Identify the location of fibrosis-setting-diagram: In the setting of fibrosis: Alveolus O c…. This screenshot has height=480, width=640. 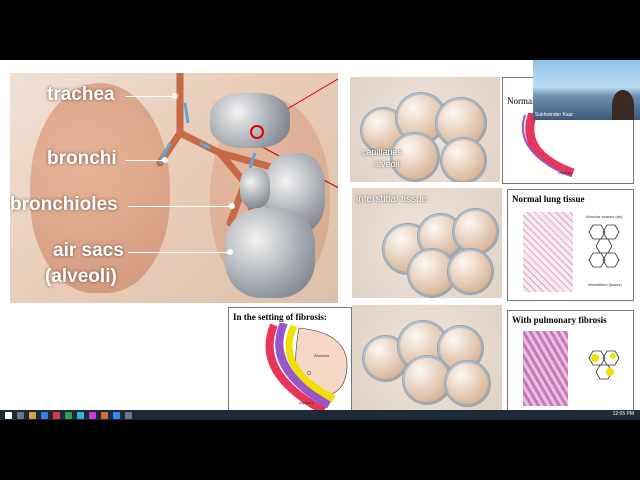
(290, 358).